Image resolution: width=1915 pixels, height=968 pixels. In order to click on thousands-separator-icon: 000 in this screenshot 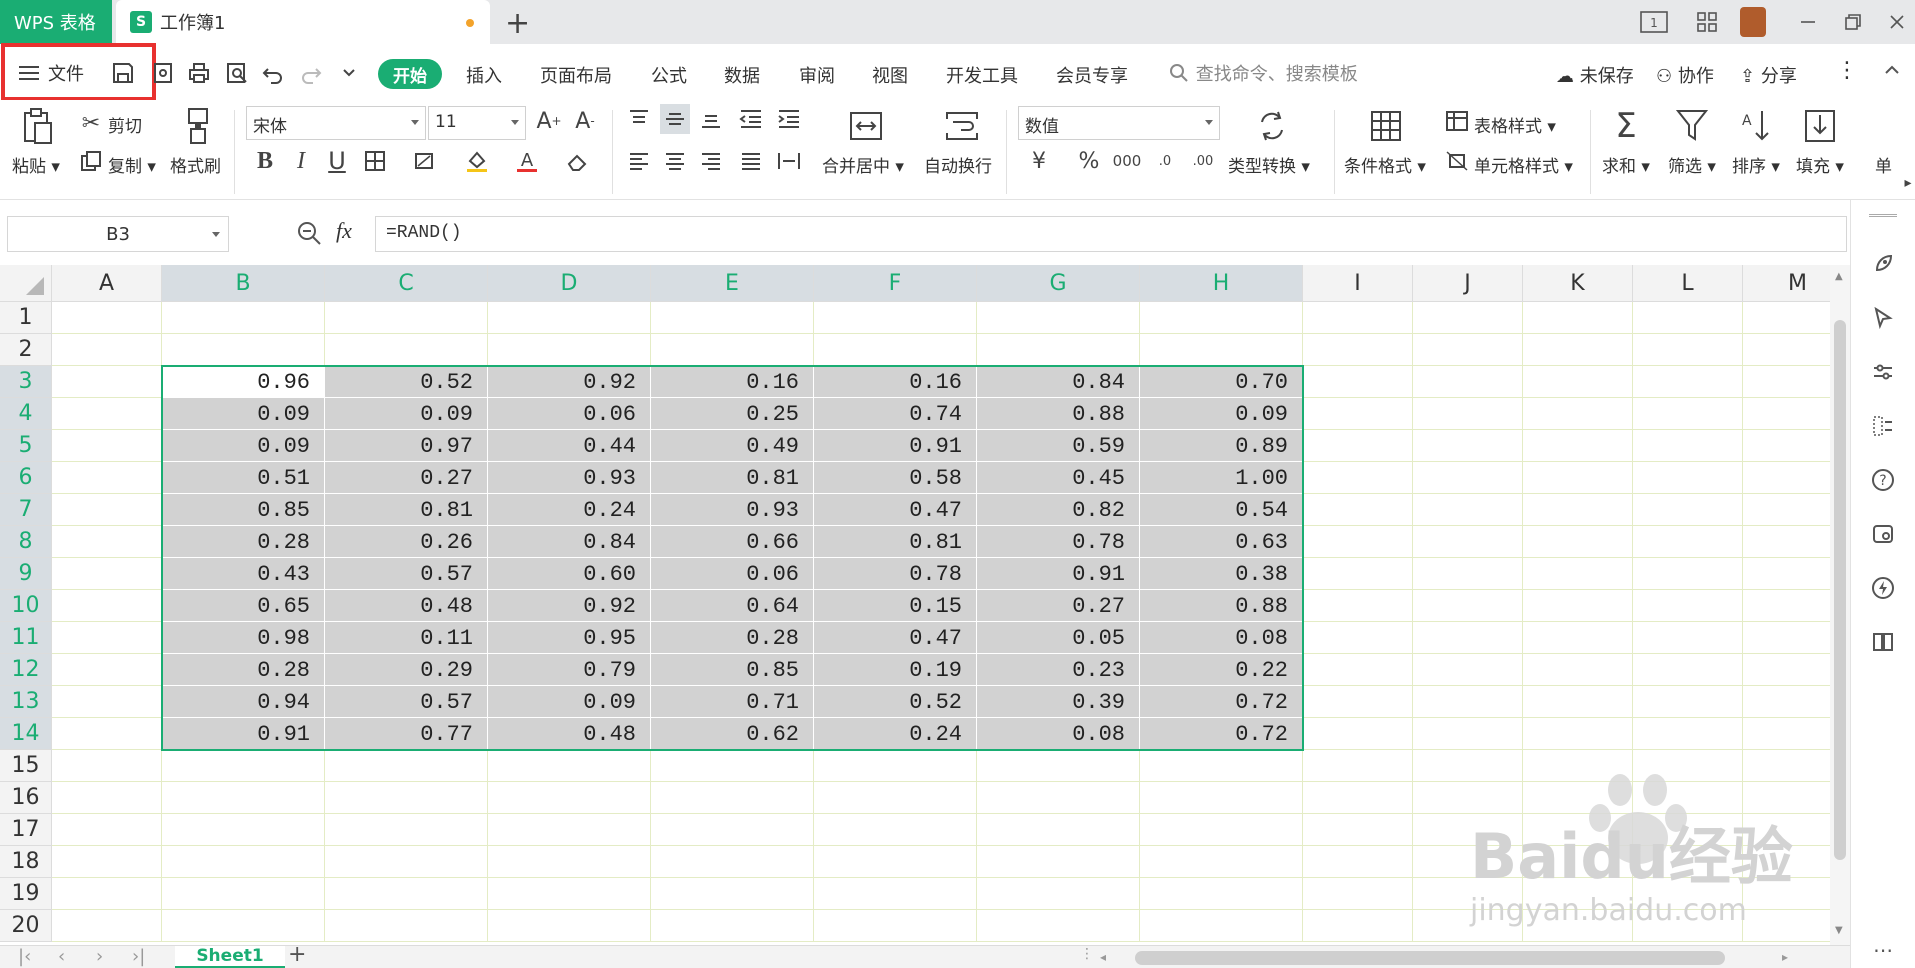, I will do `click(1127, 161)`.